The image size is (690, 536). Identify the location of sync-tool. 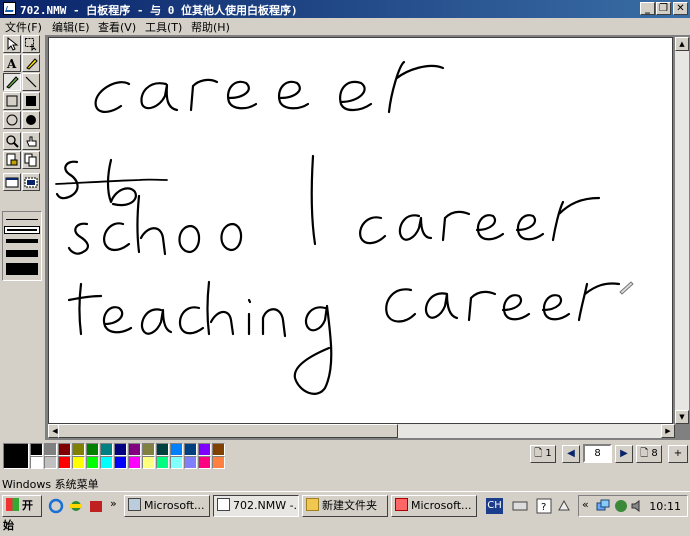
(31, 160).